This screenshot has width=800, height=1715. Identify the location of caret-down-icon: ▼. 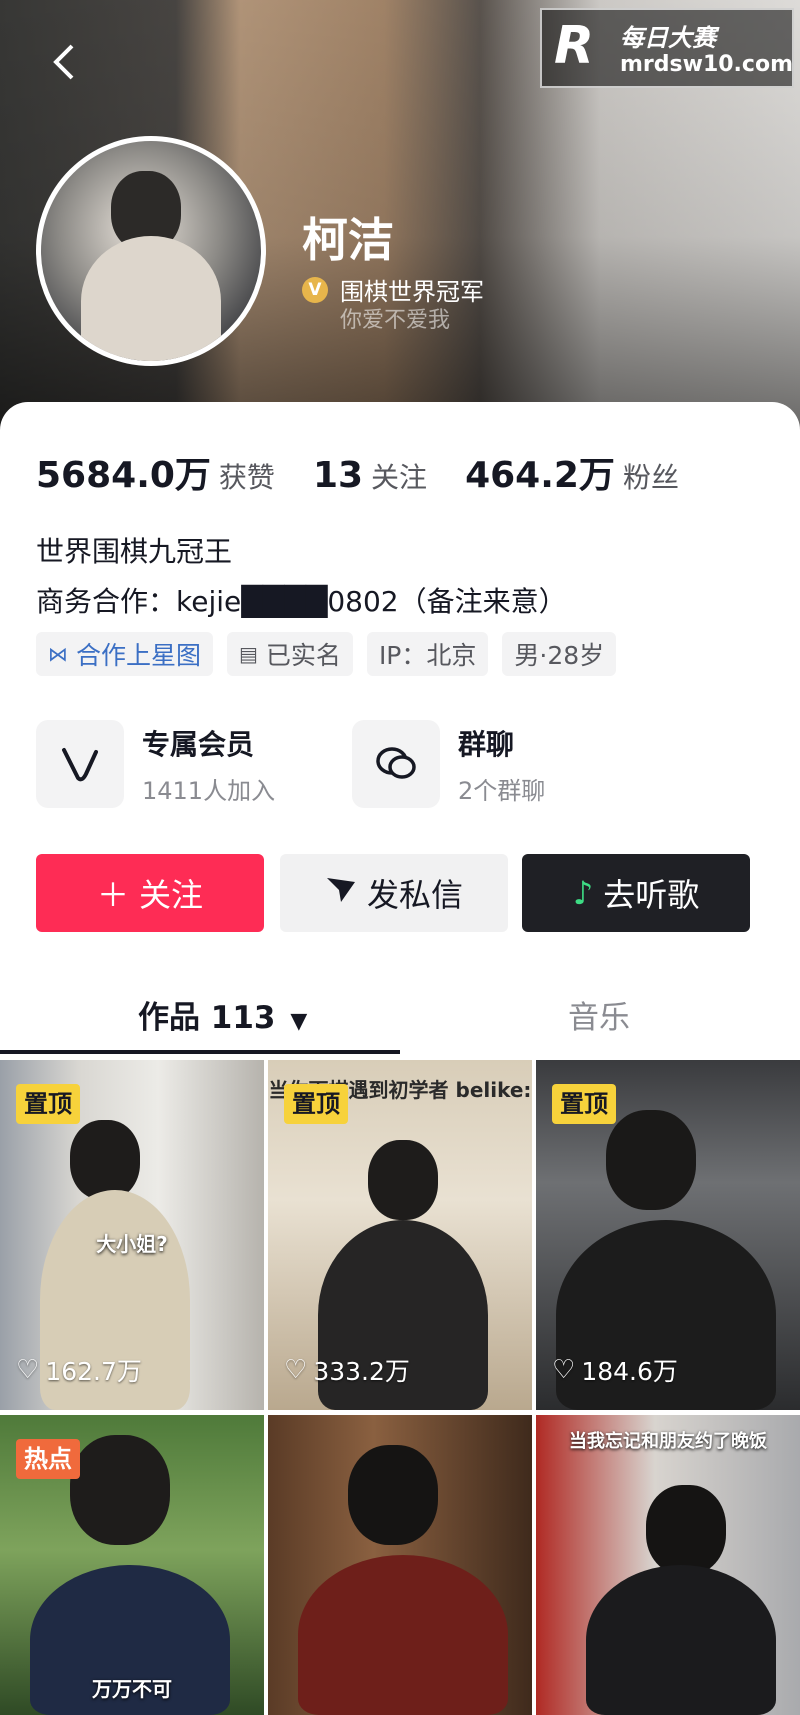
(299, 1021).